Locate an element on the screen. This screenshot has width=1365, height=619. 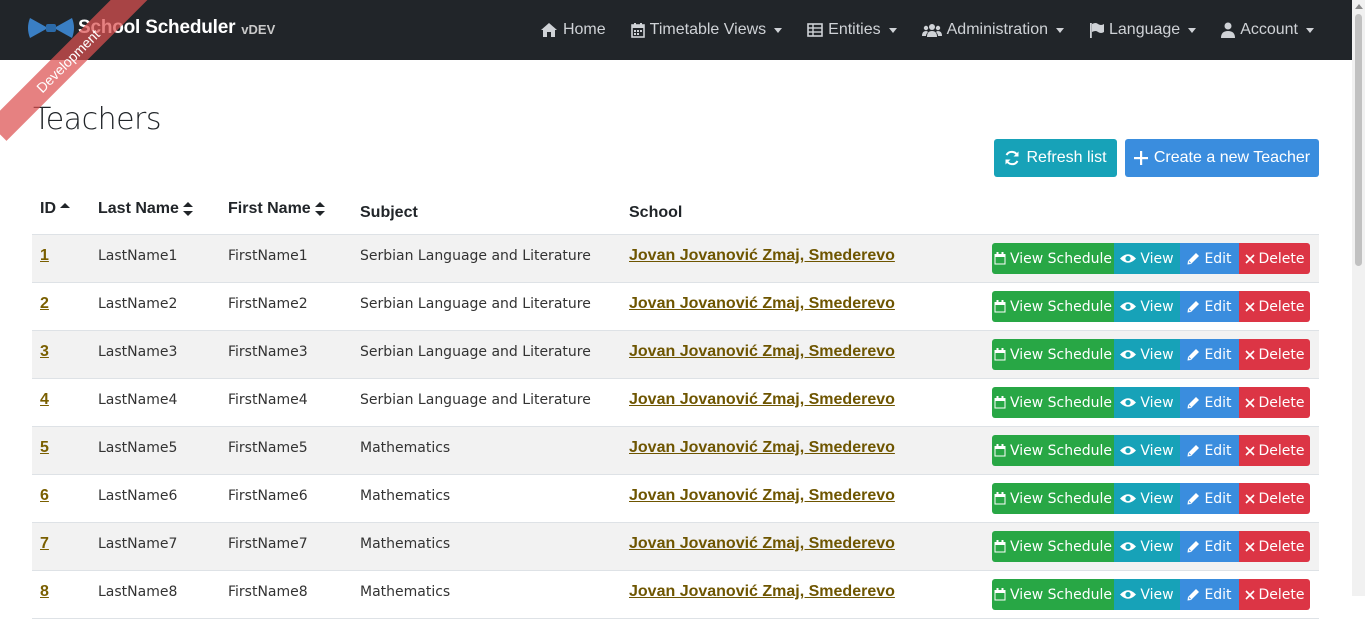
column-header-id: ID is located at coordinates (55, 209).